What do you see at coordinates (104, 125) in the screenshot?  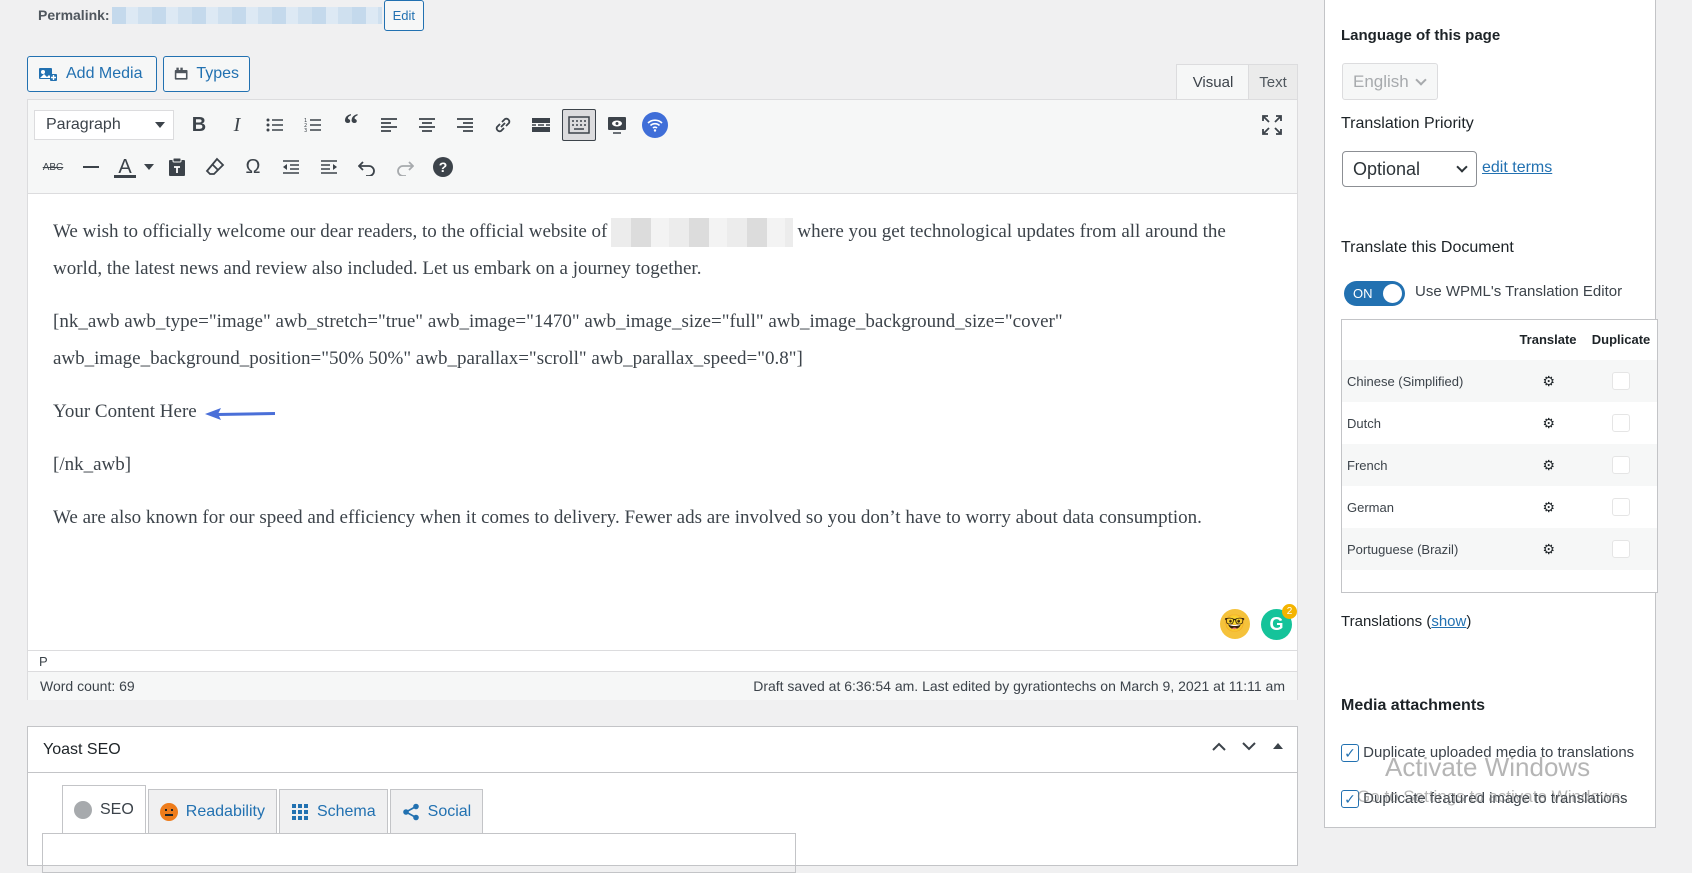 I see `format-select: Paragraph` at bounding box center [104, 125].